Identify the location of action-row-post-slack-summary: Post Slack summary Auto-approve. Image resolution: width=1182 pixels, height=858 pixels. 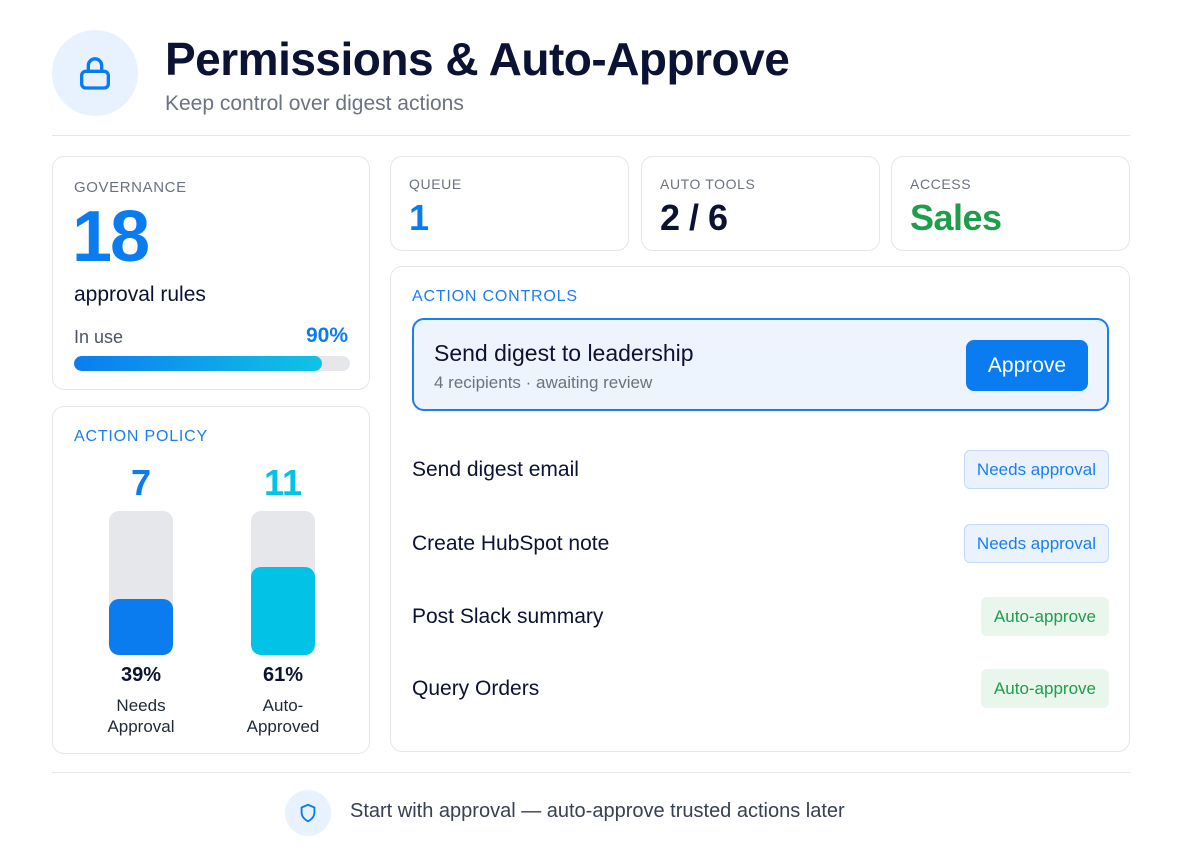
(760, 617).